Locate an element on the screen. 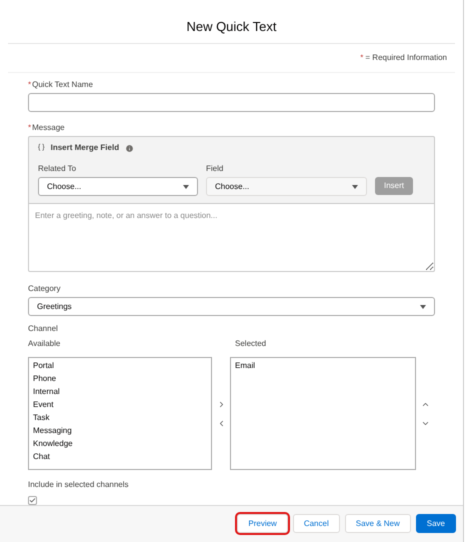 The height and width of the screenshot is (542, 474). list-option: Portal is located at coordinates (120, 365).